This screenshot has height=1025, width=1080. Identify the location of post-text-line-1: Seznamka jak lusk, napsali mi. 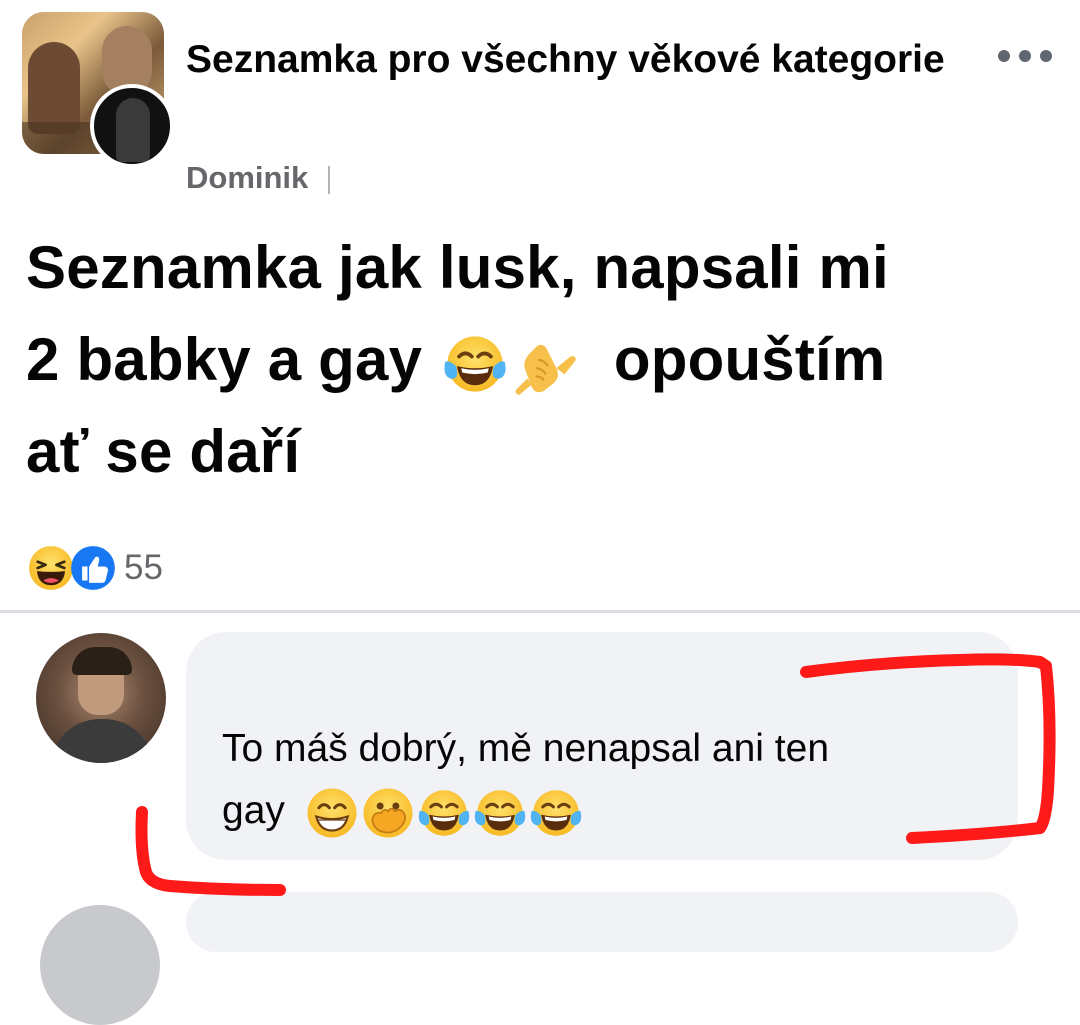
(457, 267).